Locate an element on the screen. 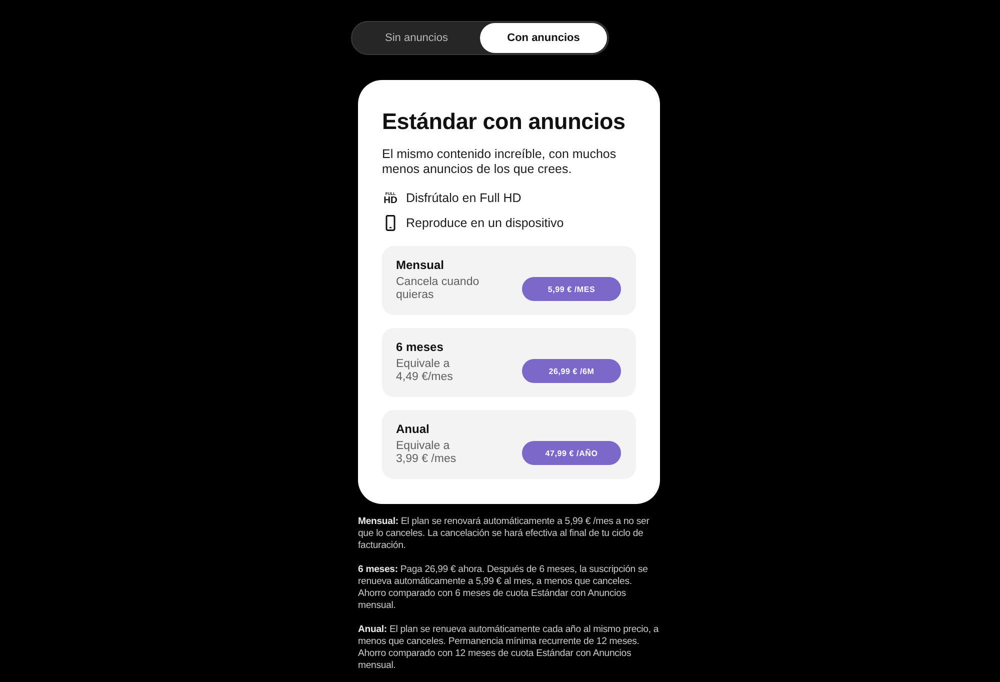 The height and width of the screenshot is (682, 1000). footnote-text: Anual: El plan se renueva automáticamente cada año al mismo precio, a menos que canceles. Permanencia mínima recurrente de 12 meses. Ahorro comparado con 12 meses de cuota Estándar con Anuncios mensual. is located at coordinates (509, 648).